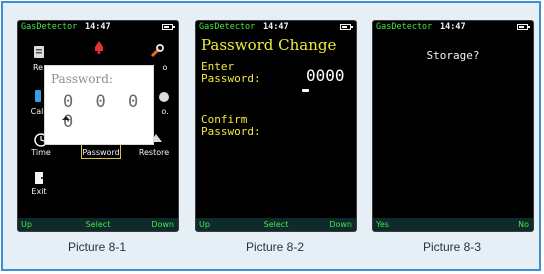 The image size is (544, 274). What do you see at coordinates (41, 152) in the screenshot?
I see `menu-item-time: Time` at bounding box center [41, 152].